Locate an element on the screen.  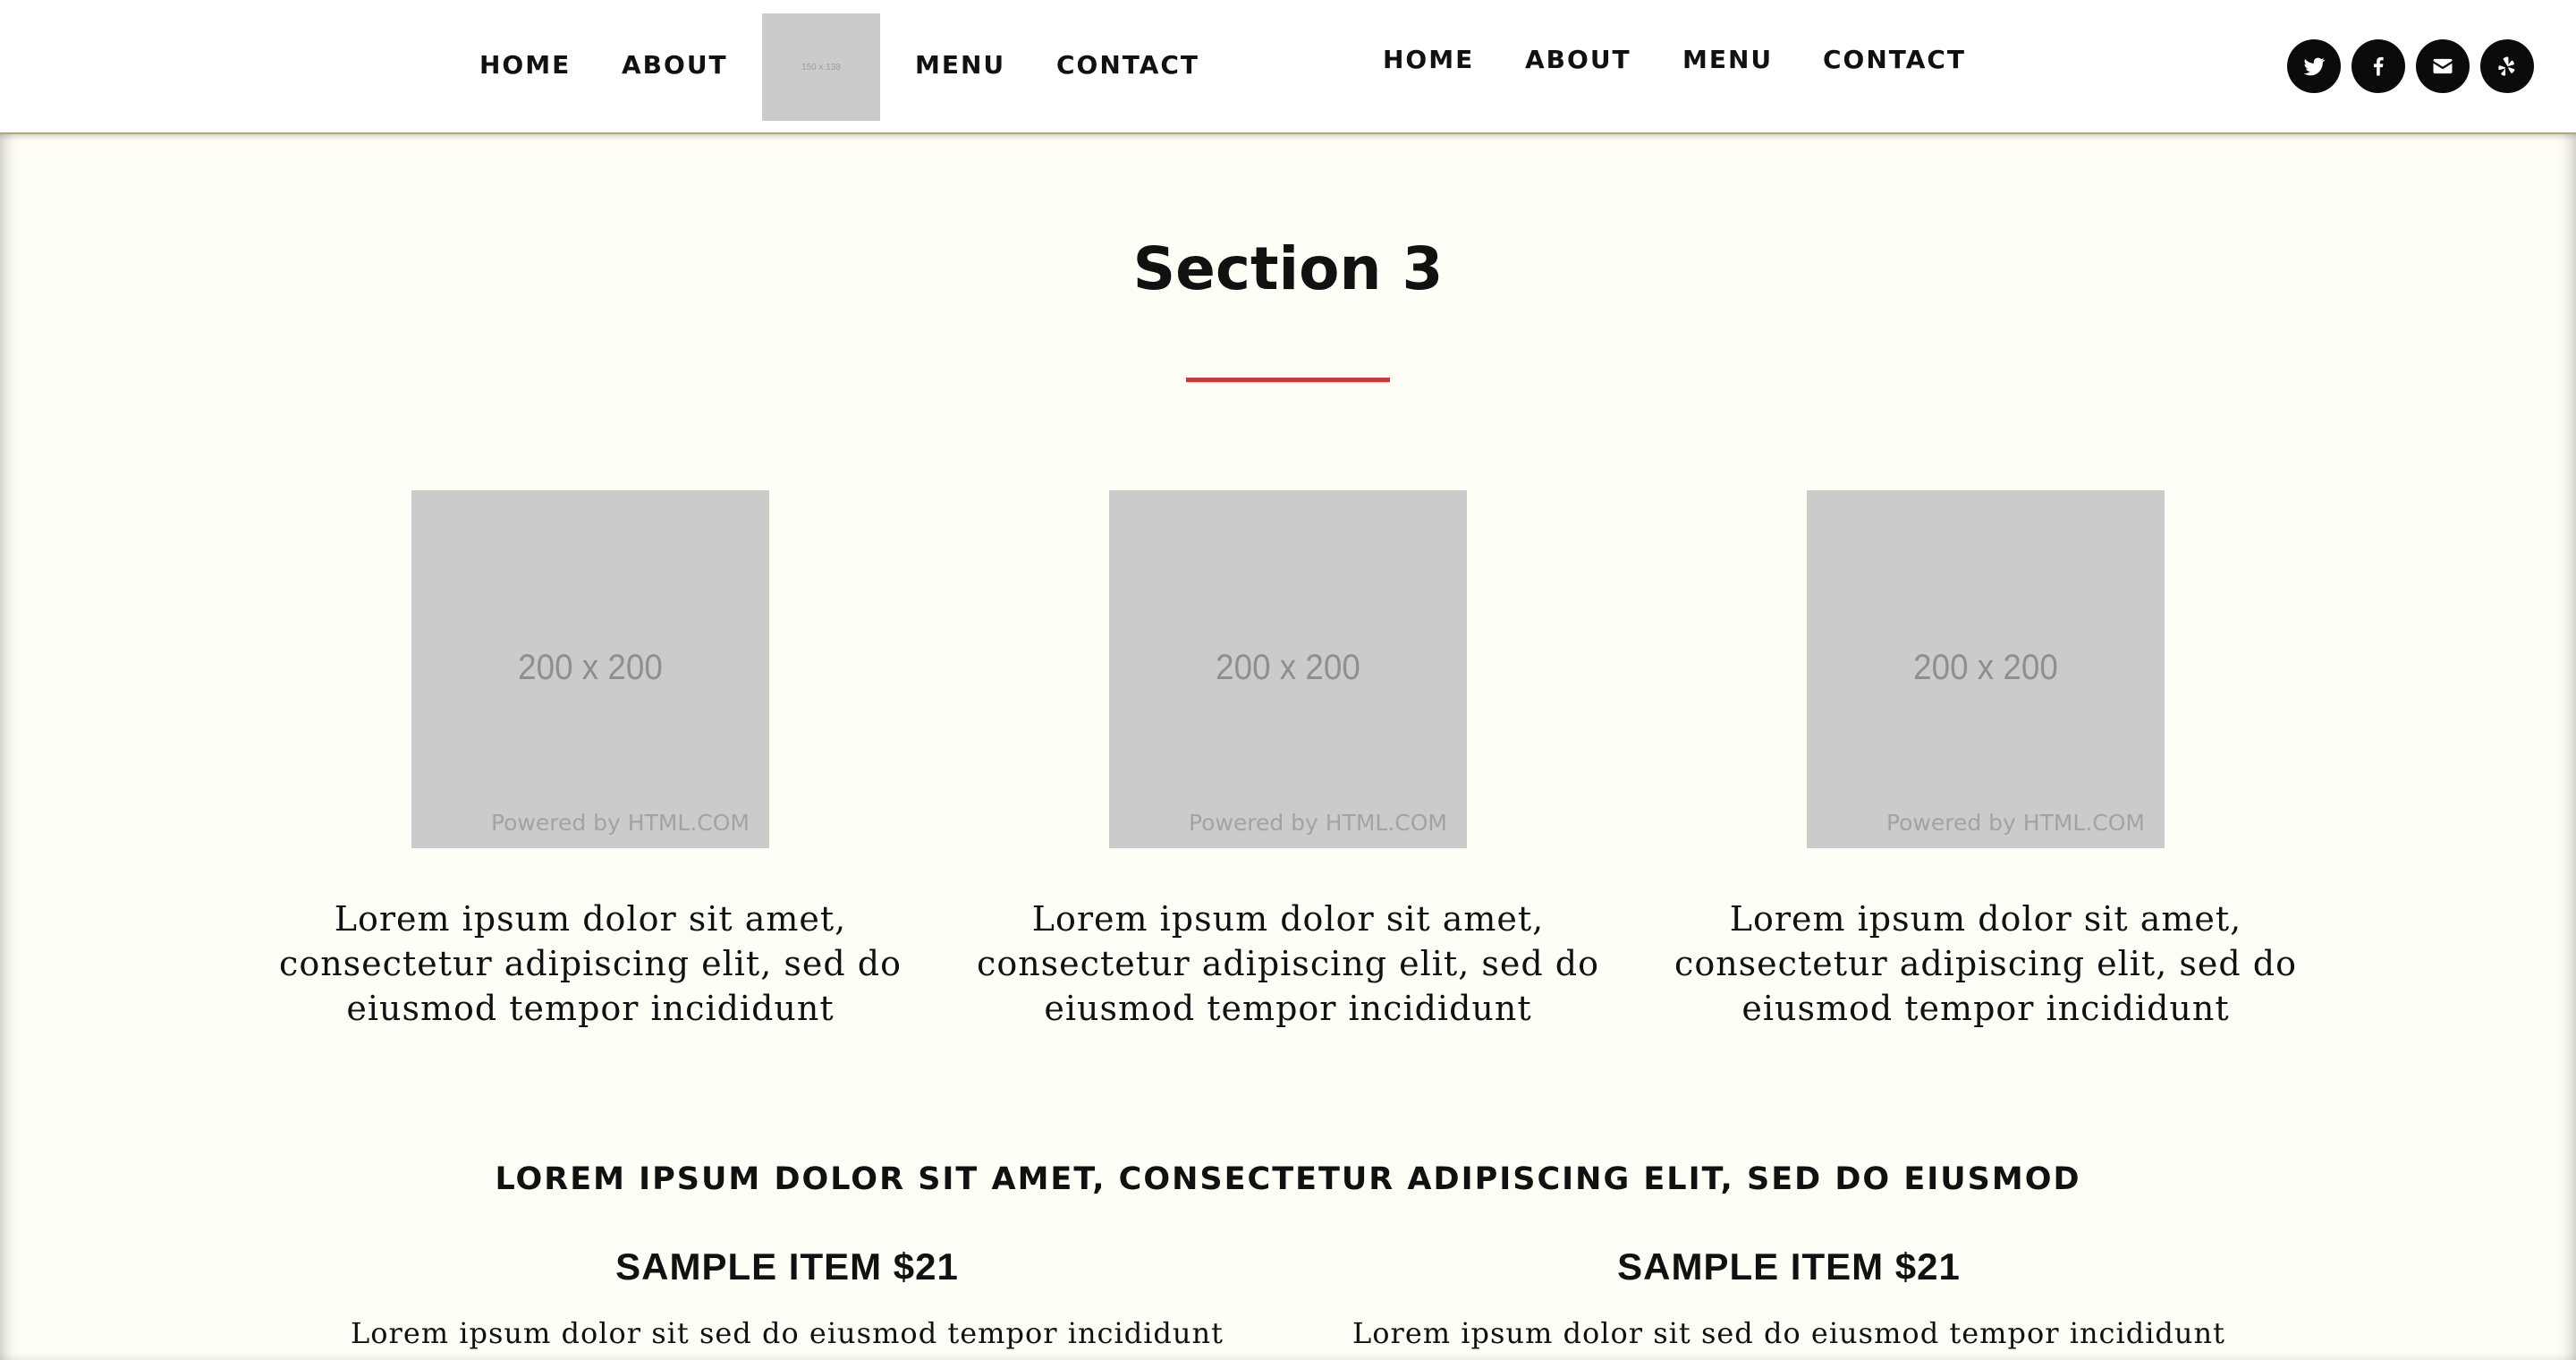
card-image-2-dimensions: 200 x 200 is located at coordinates (1288, 667).